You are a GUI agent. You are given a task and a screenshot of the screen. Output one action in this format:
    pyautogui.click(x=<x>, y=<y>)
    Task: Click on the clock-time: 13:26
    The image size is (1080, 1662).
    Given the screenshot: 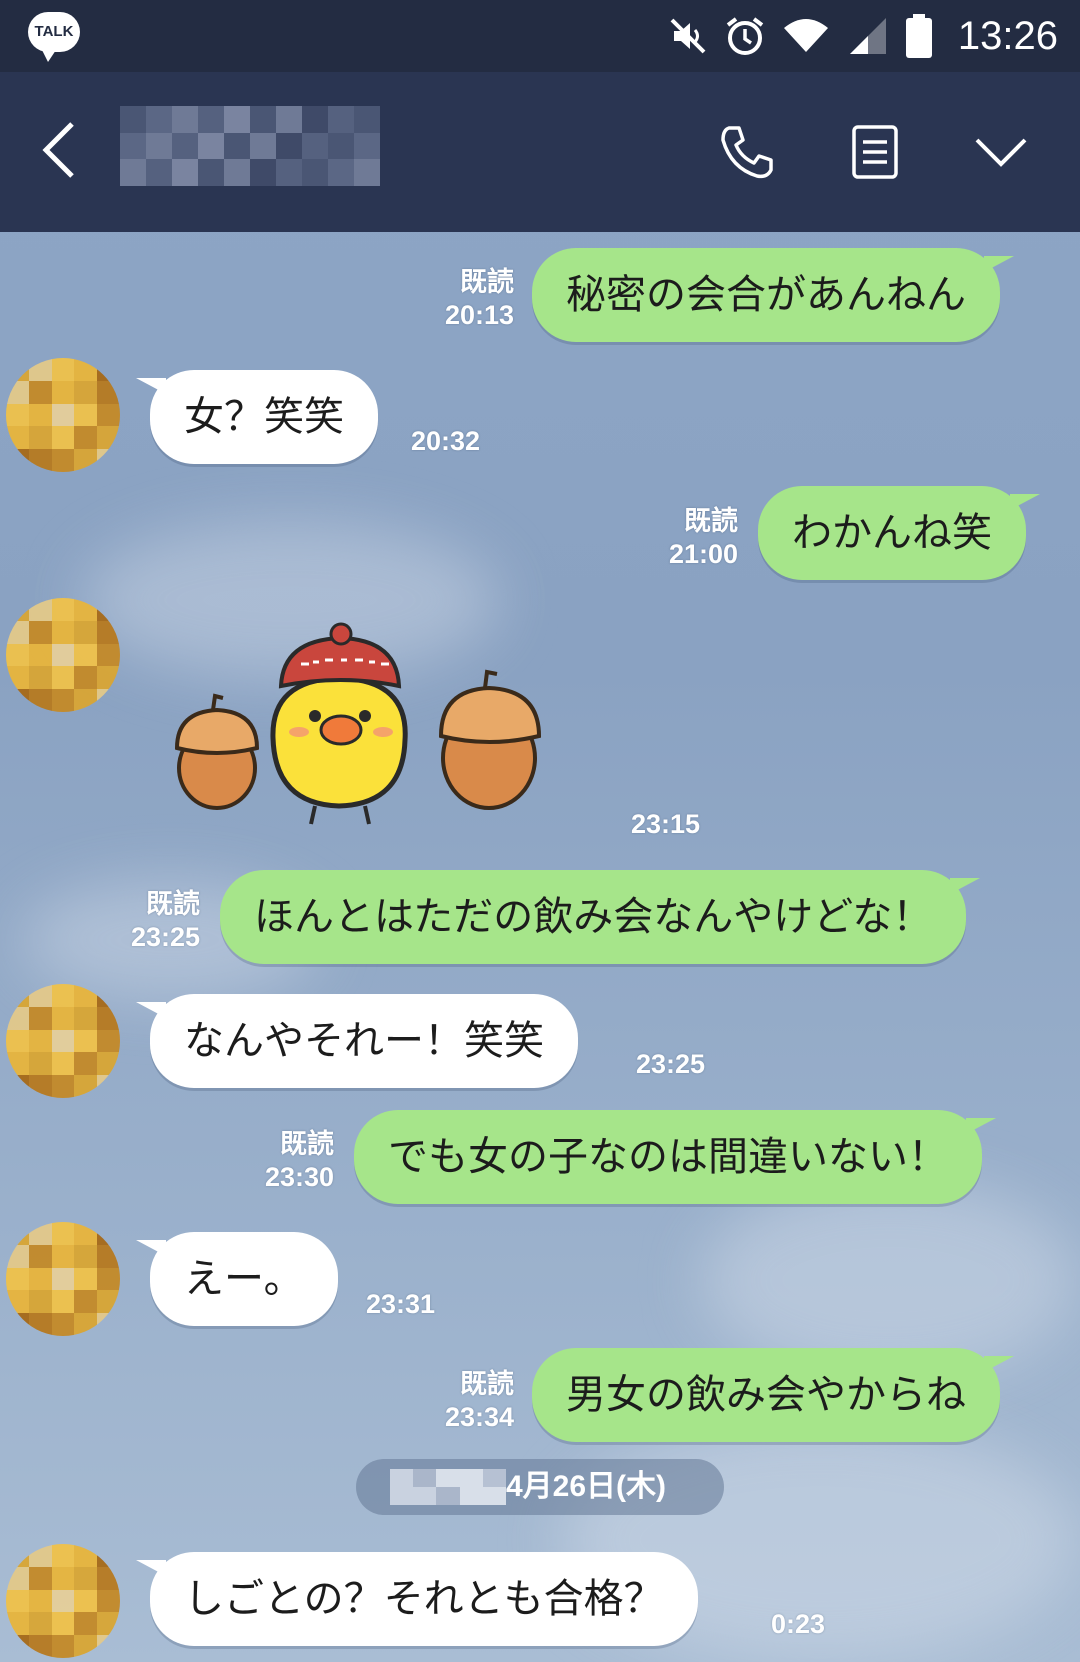 What is the action you would take?
    pyautogui.click(x=1007, y=35)
    